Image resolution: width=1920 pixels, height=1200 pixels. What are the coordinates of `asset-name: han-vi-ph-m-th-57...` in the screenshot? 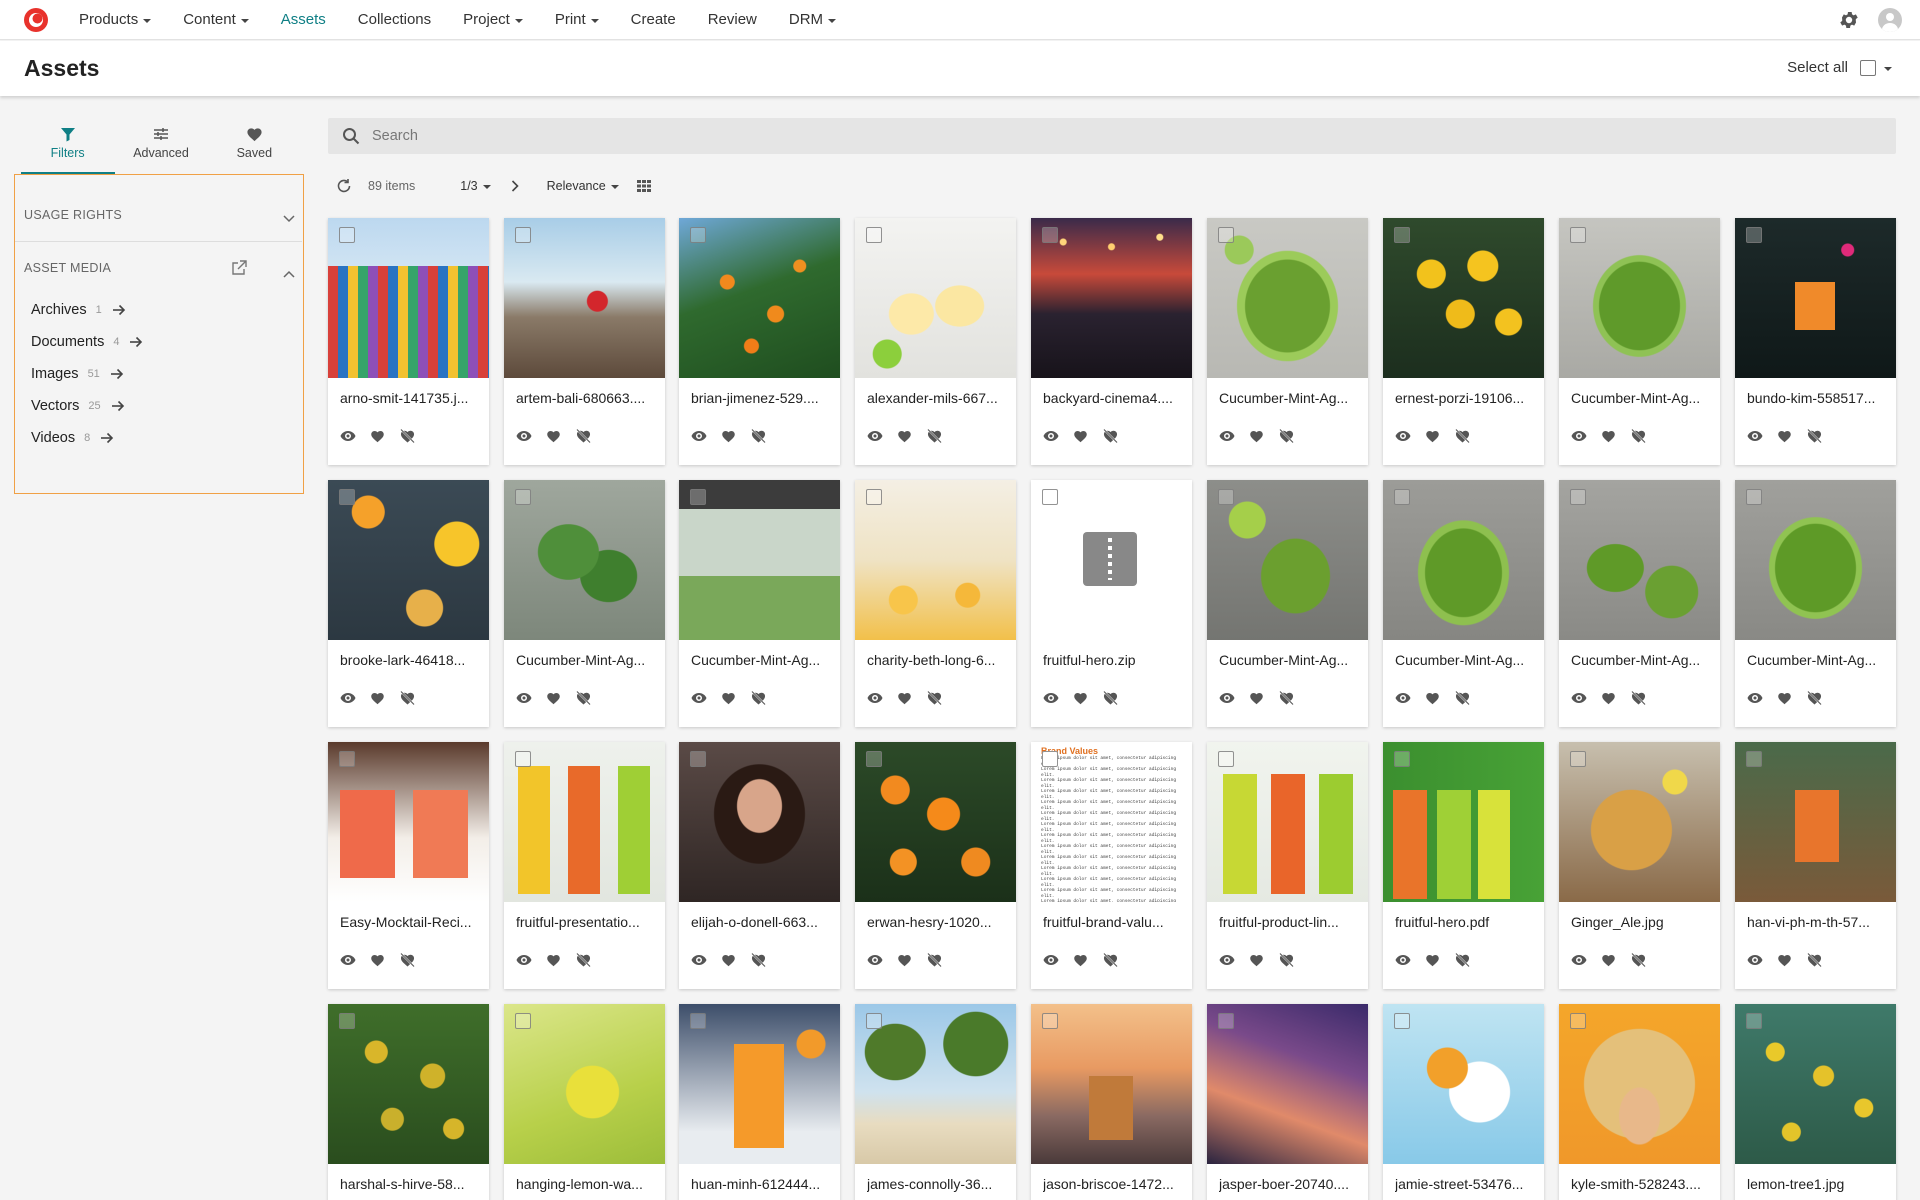 It's located at (1817, 922).